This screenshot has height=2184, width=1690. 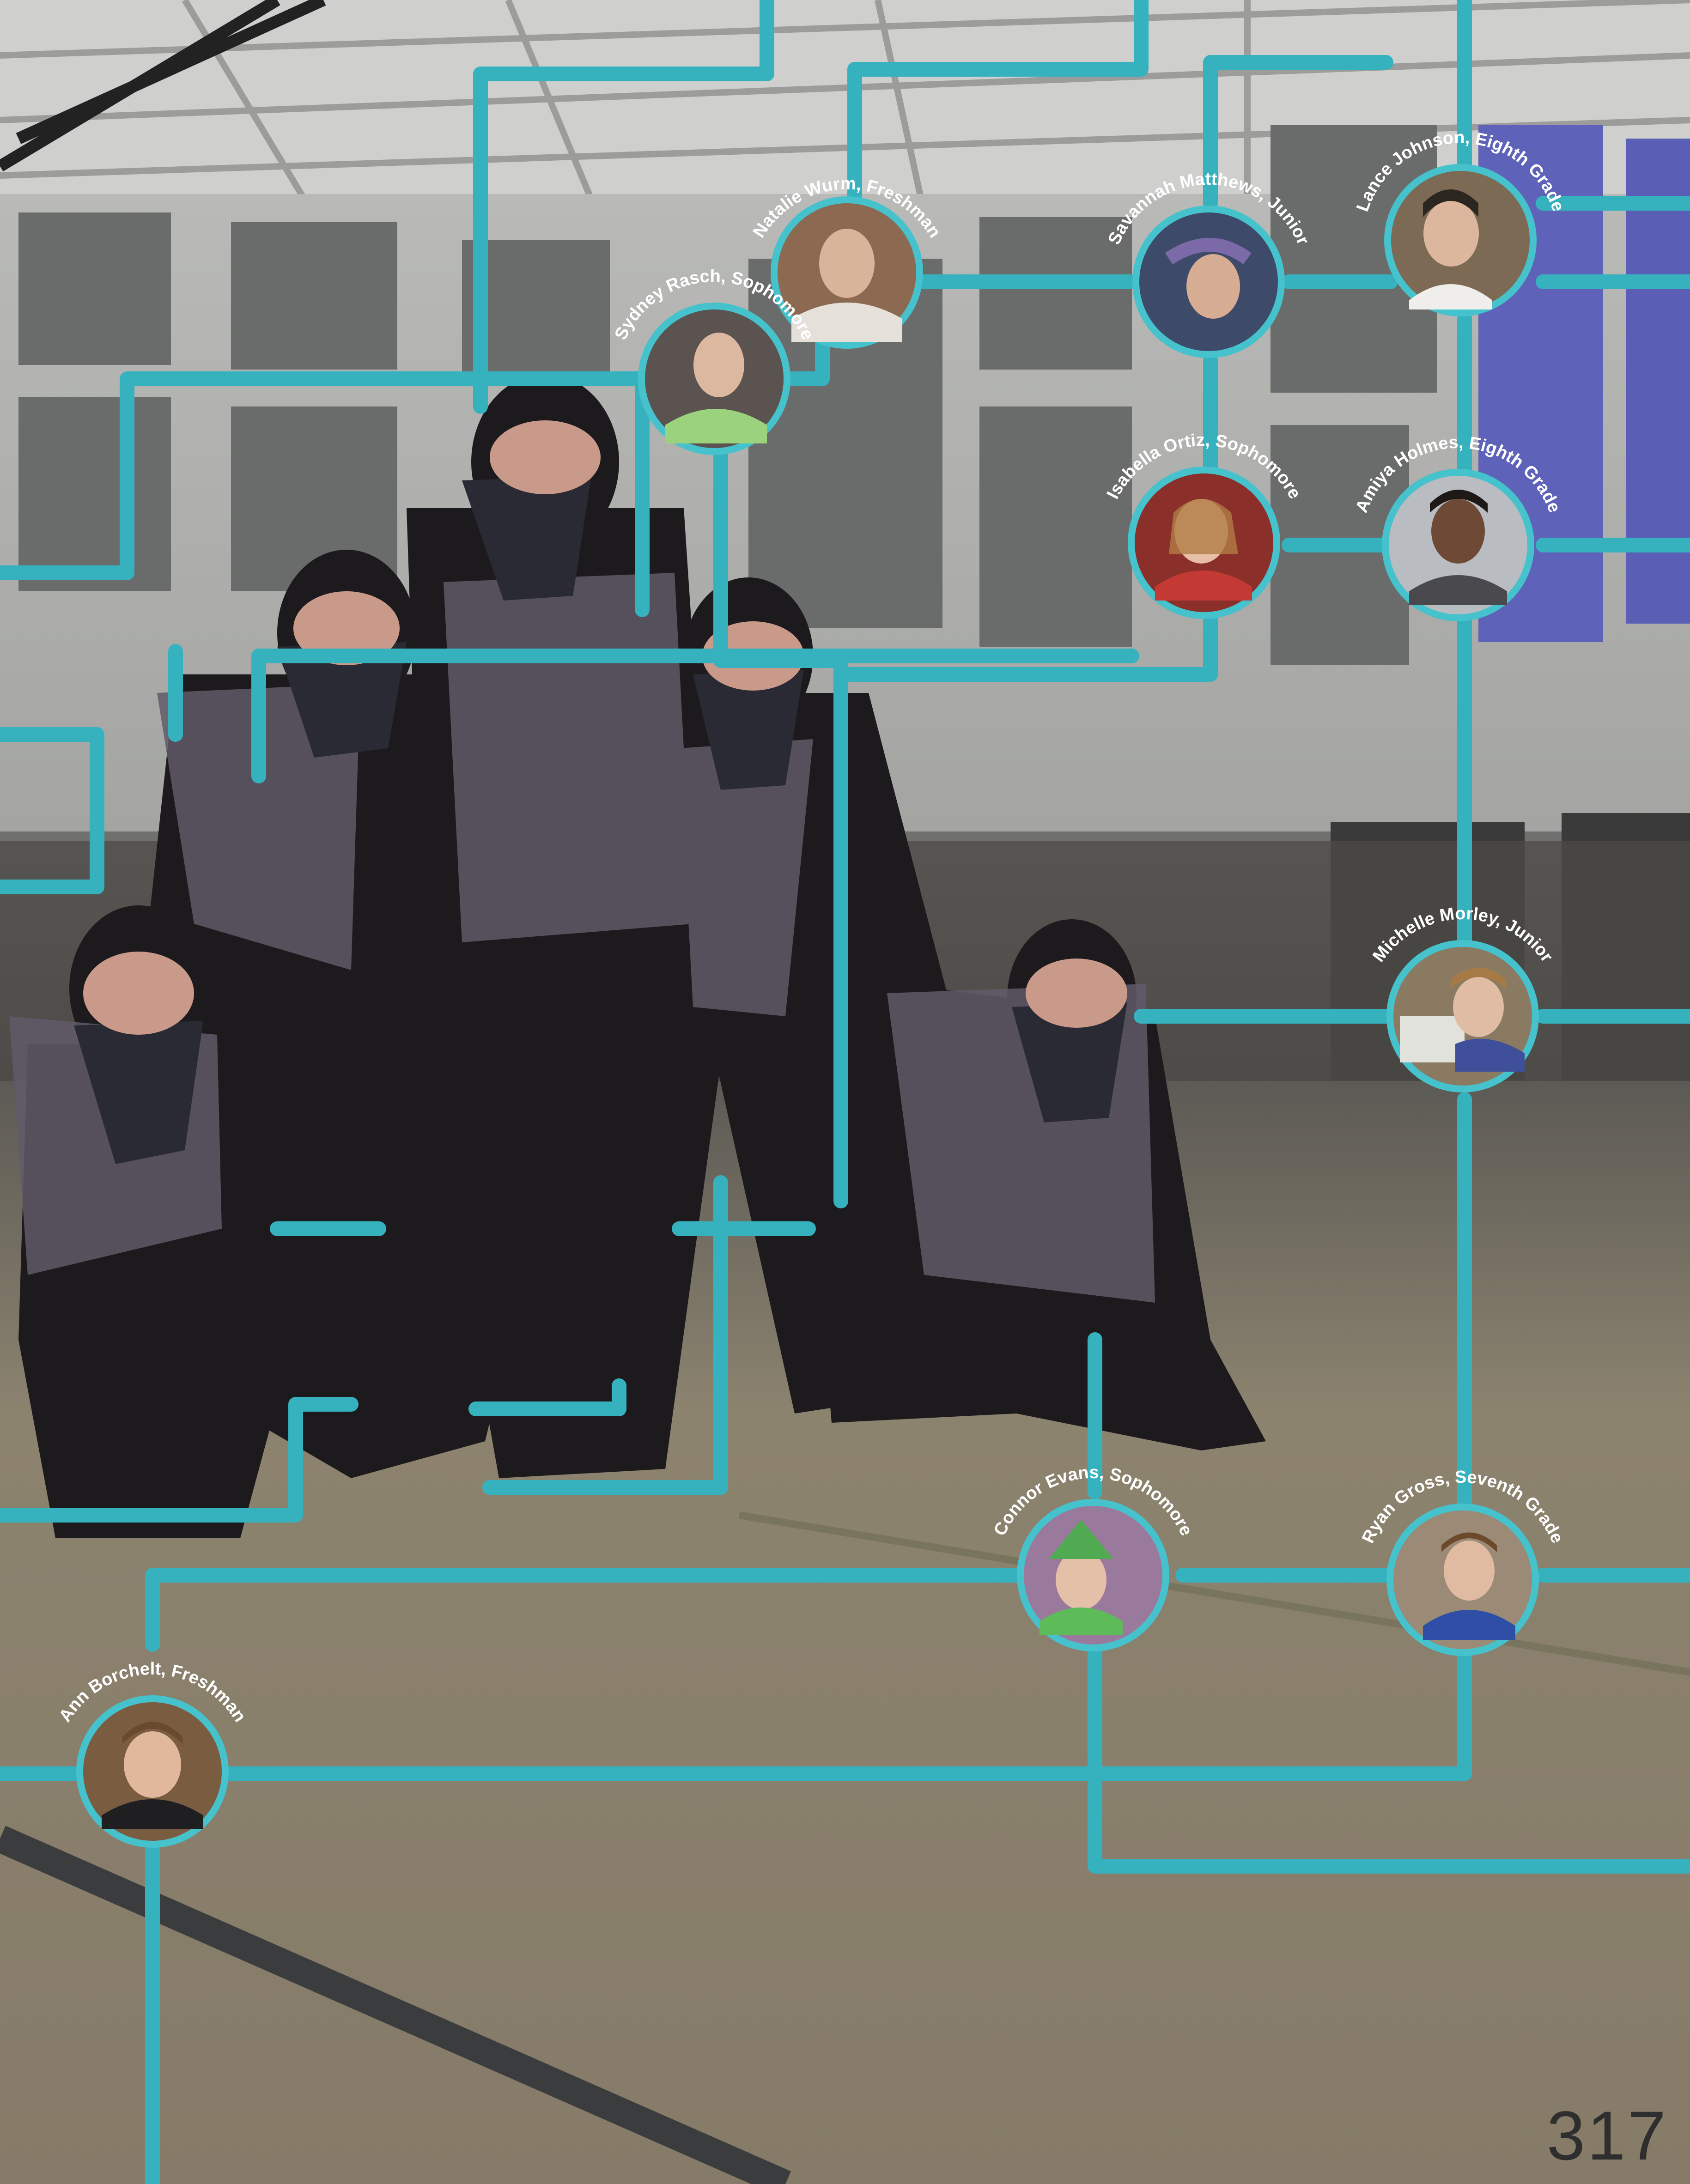 What do you see at coordinates (1462, 1562) in the screenshot?
I see `portrait-ryan-gross: Ryan Gross, Seventh Grade` at bounding box center [1462, 1562].